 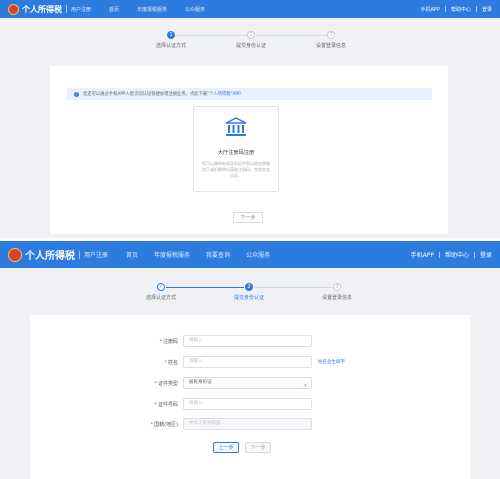 I want to click on id-number-label: *证件号码, so click(x=166, y=405).